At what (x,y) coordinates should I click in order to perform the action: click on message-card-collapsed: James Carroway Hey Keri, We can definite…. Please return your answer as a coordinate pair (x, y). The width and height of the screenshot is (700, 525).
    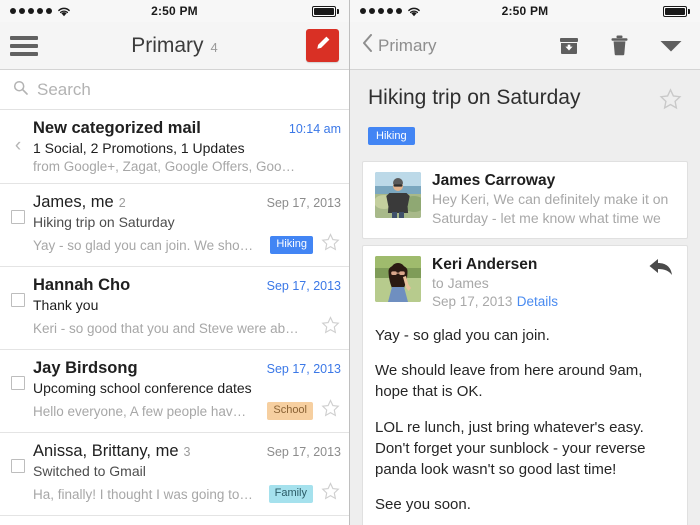
    Looking at the image, I should click on (525, 200).